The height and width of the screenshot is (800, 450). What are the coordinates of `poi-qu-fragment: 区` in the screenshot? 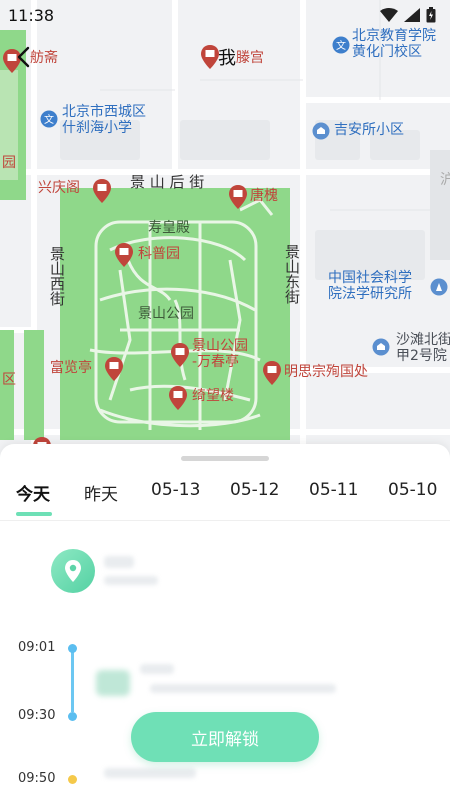 It's located at (9, 380).